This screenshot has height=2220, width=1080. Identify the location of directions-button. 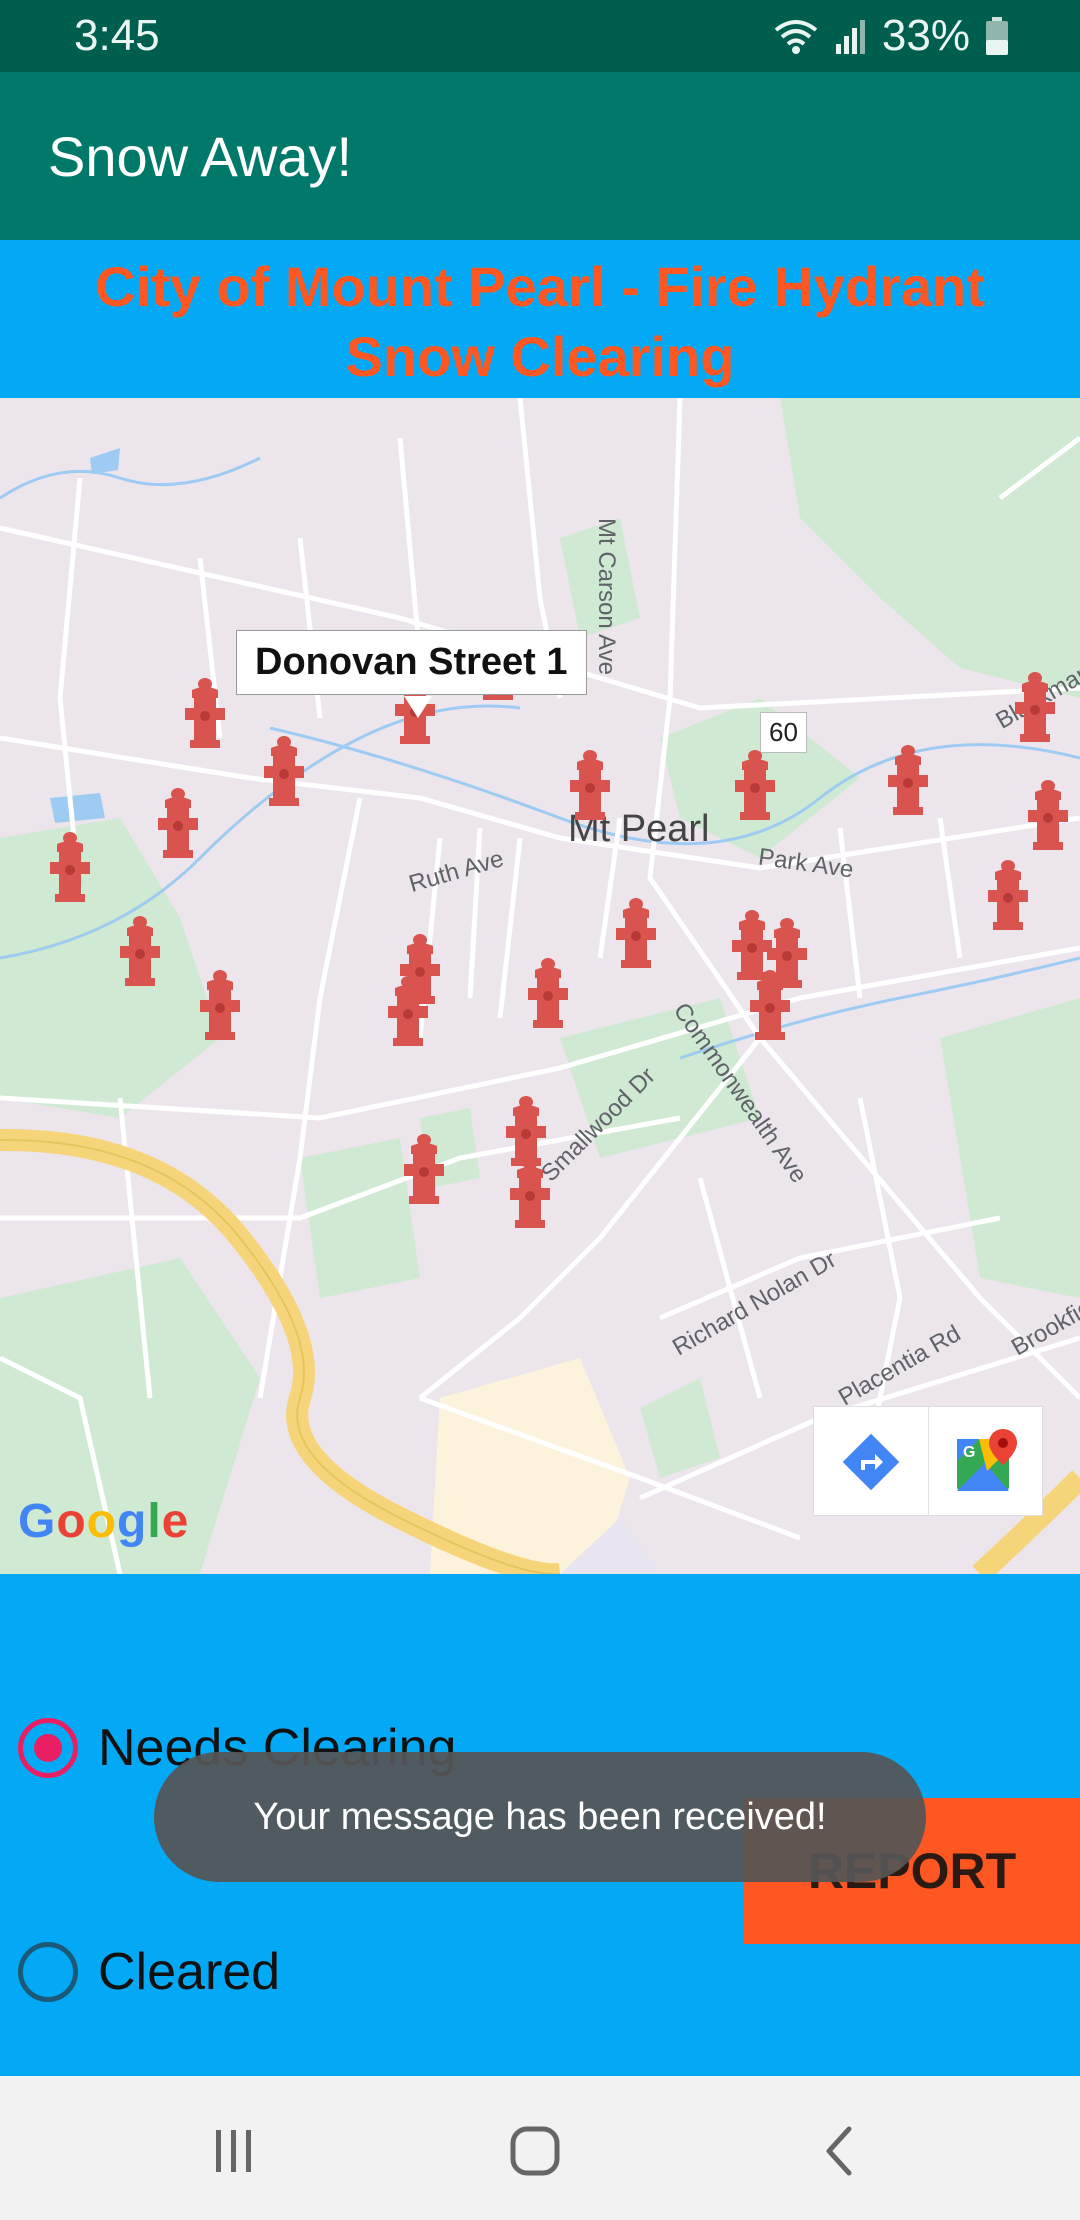
(871, 1462).